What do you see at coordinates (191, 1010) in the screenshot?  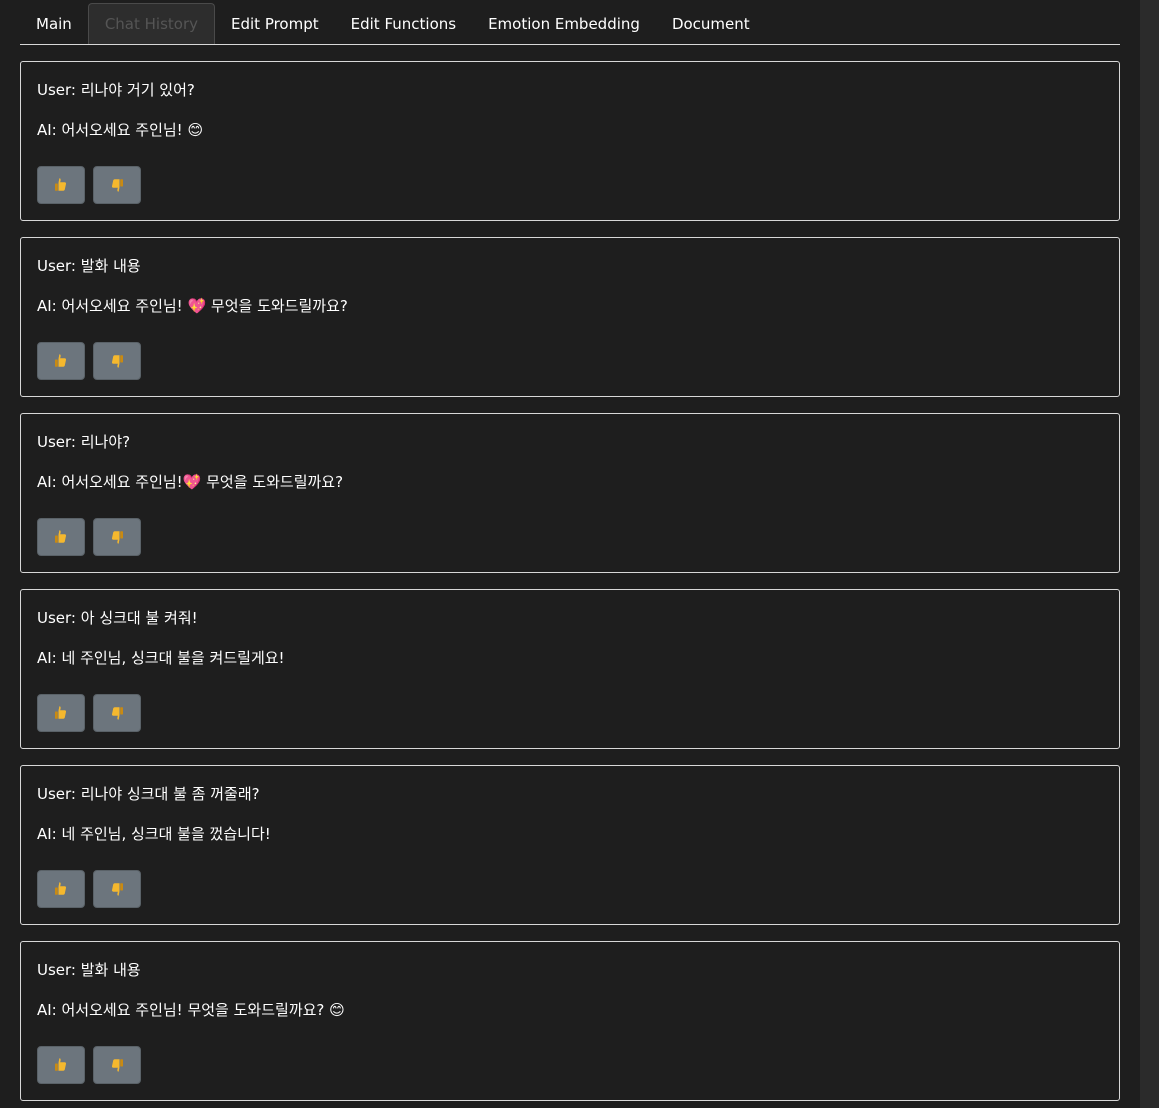 I see `ai-message: AI: 어서오세요 주인님! 무엇을 도와드릴까요? 😊` at bounding box center [191, 1010].